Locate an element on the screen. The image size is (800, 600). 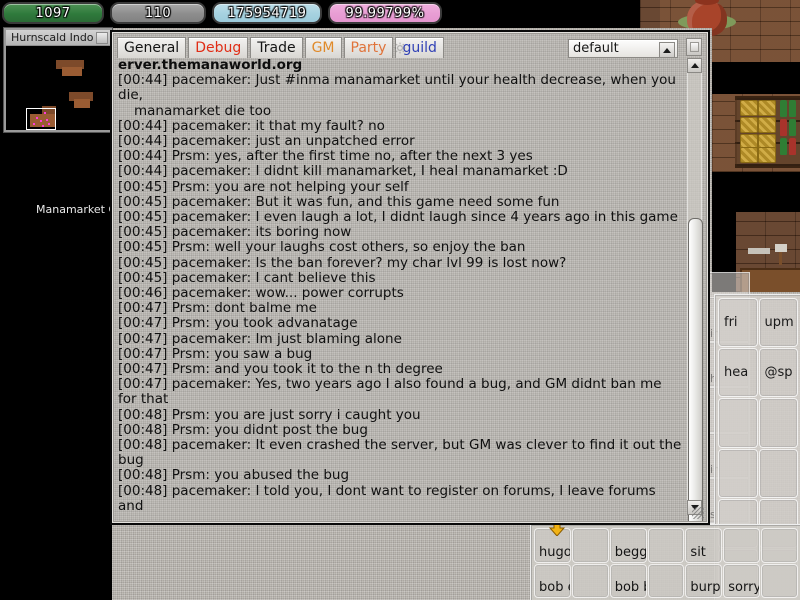
emote-cell-bob-eng: bob eng is located at coordinates (552, 580).